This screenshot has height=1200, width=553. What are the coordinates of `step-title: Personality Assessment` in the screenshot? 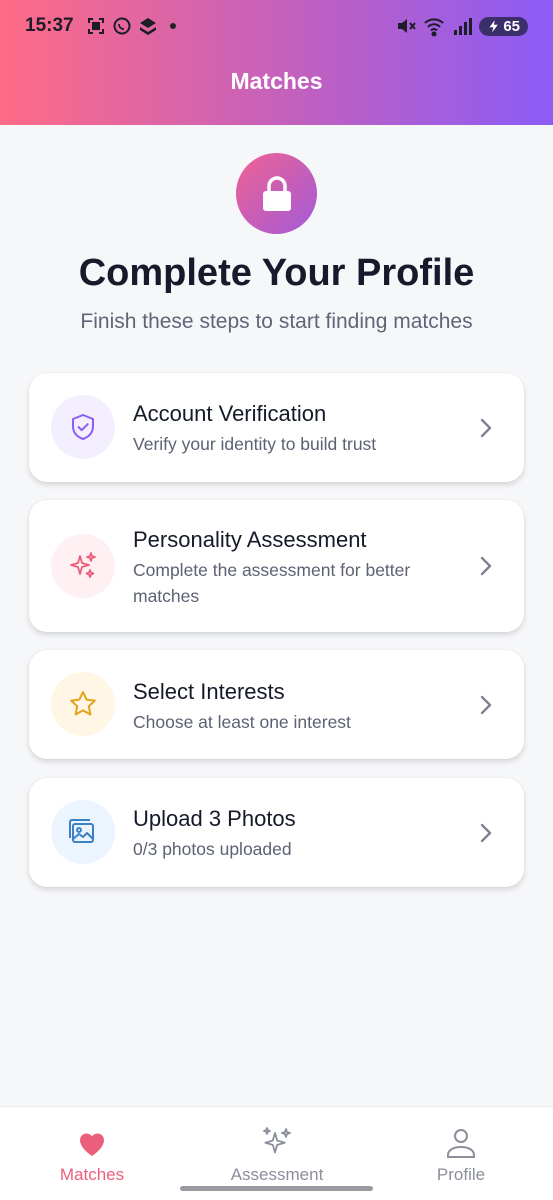 It's located at (250, 539).